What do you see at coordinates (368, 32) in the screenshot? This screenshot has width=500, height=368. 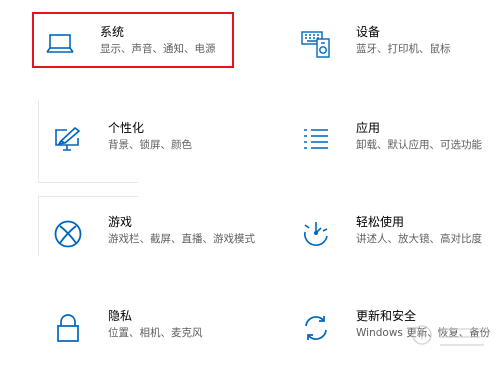 I see `tile-title: 设备` at bounding box center [368, 32].